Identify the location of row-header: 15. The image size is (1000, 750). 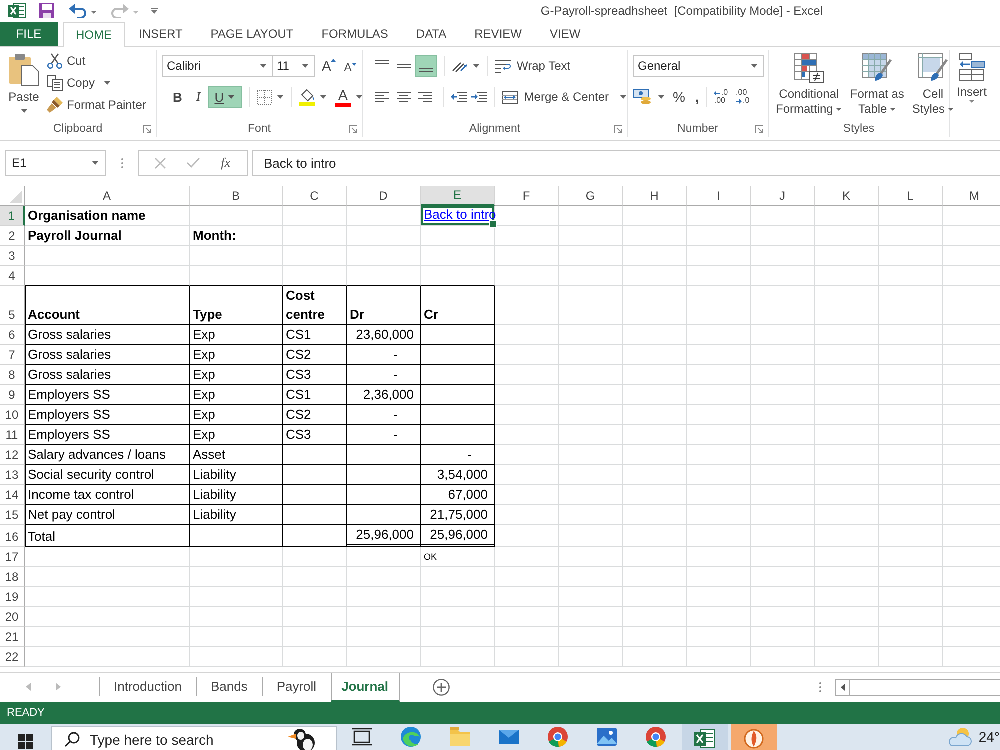
(12, 515).